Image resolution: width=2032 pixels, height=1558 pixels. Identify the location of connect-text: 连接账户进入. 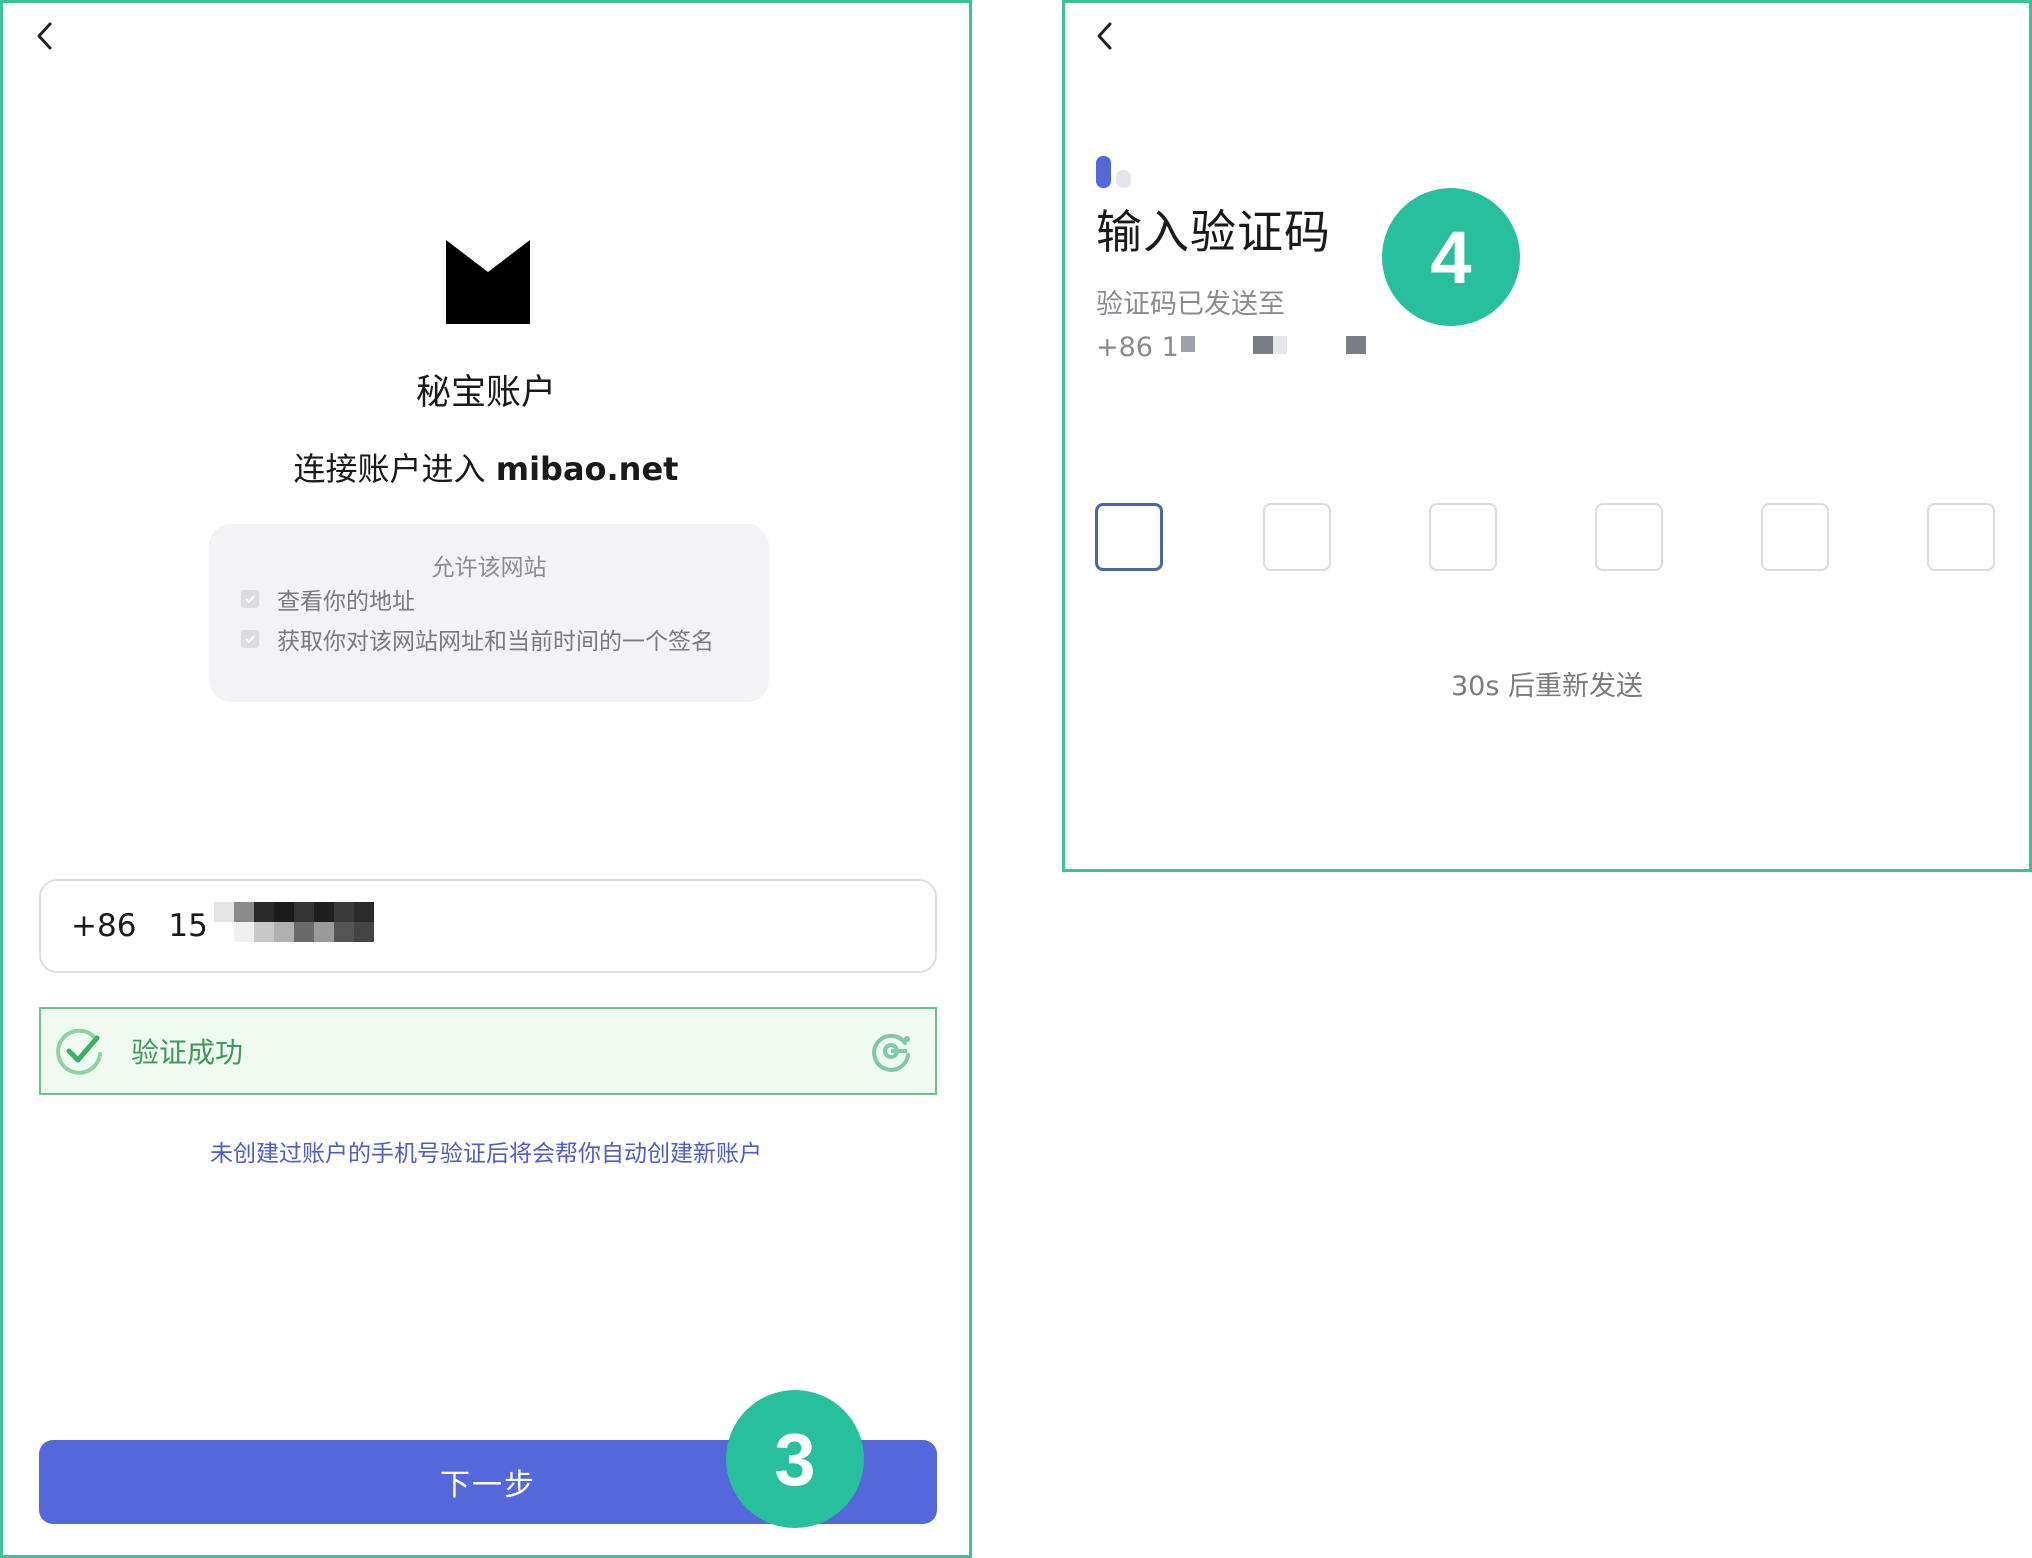
(394, 469).